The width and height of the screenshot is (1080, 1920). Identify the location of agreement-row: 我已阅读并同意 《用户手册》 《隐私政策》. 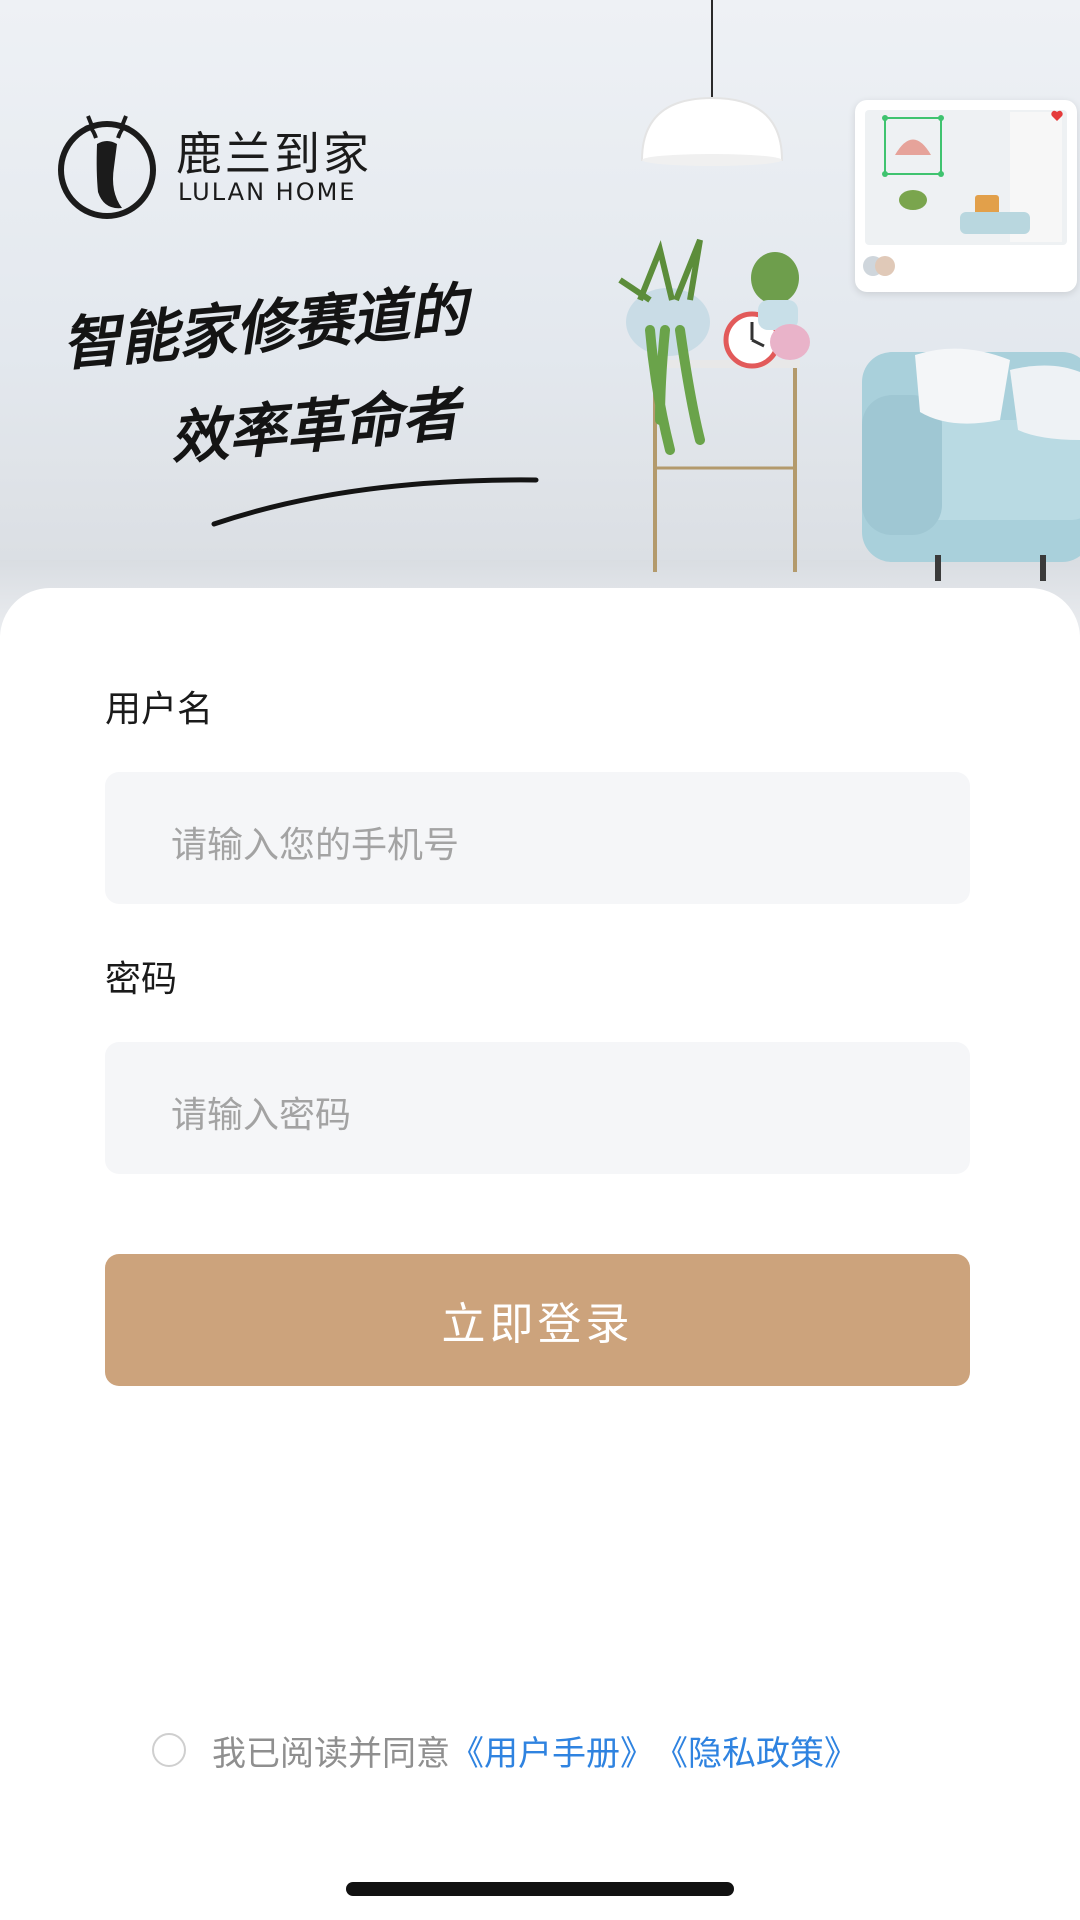
(505, 1750).